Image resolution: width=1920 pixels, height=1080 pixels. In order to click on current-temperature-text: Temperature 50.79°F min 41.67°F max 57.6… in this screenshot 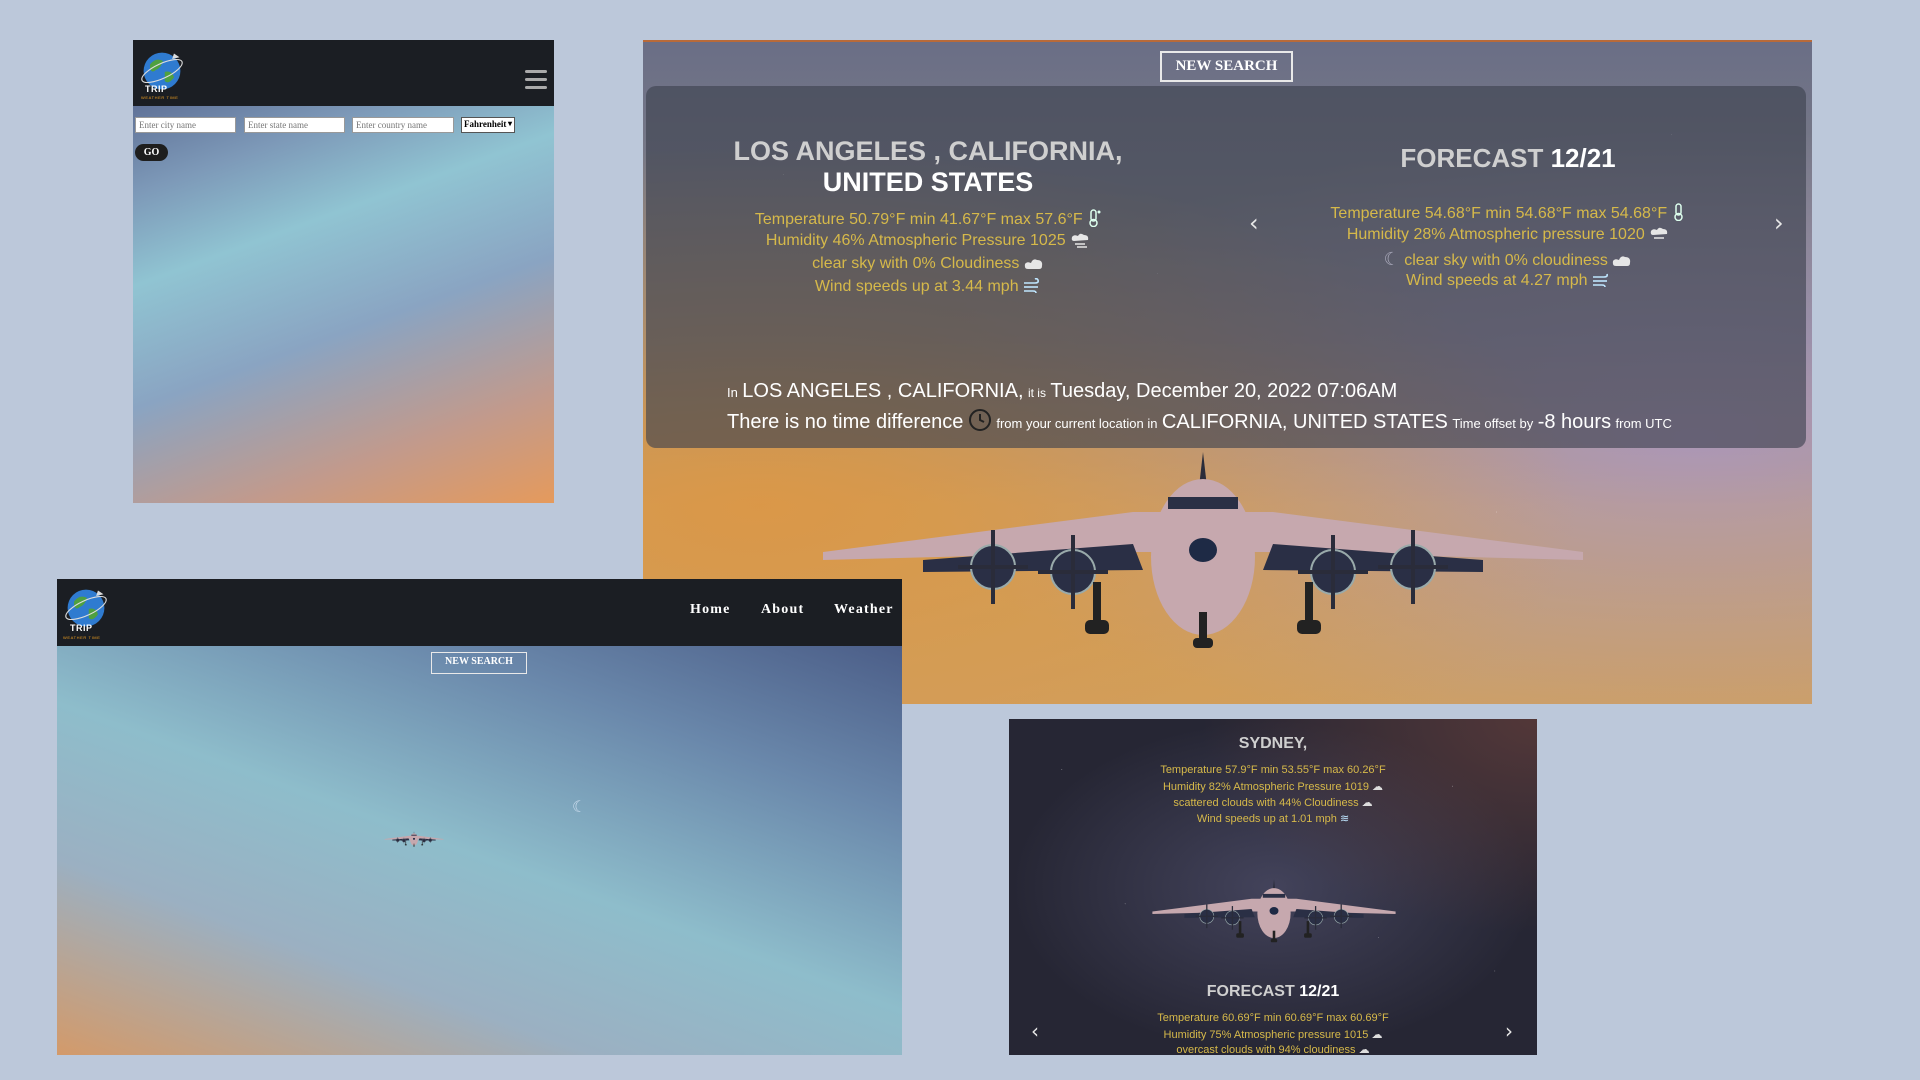, I will do `click(918, 219)`.